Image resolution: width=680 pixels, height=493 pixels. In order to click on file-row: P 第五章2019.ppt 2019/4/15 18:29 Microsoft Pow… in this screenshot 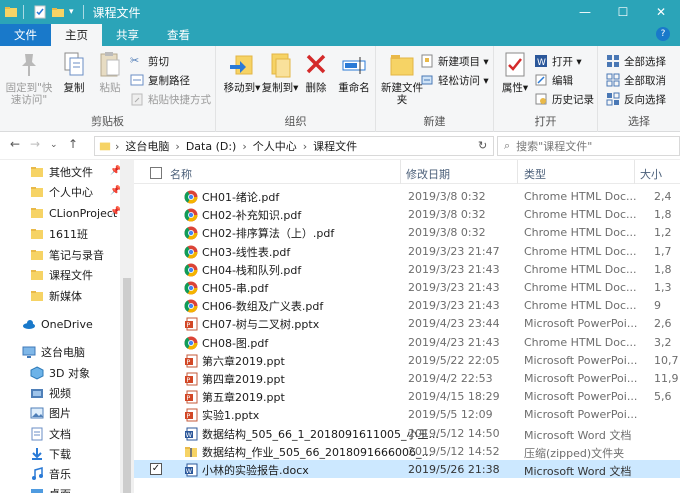, I will do `click(407, 396)`.